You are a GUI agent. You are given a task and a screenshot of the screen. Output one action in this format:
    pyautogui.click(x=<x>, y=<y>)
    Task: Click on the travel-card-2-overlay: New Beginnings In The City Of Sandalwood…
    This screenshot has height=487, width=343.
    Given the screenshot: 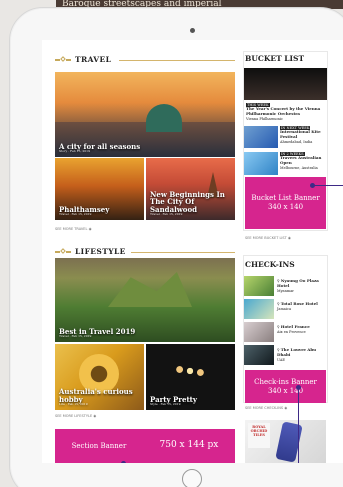 What is the action you would take?
    pyautogui.click(x=192, y=203)
    